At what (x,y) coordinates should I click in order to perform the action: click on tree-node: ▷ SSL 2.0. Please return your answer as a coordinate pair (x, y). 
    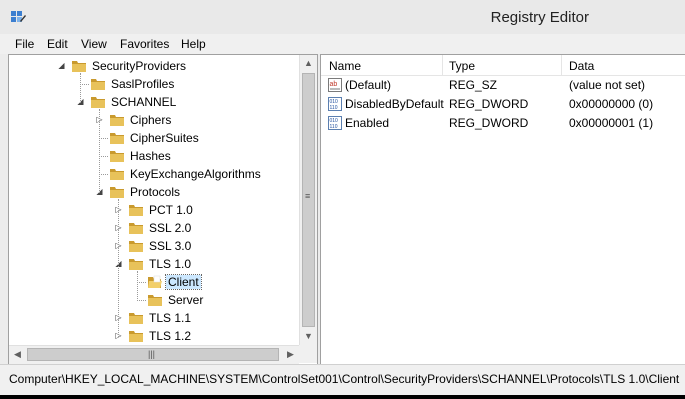
    Looking at the image, I should click on (154, 228).